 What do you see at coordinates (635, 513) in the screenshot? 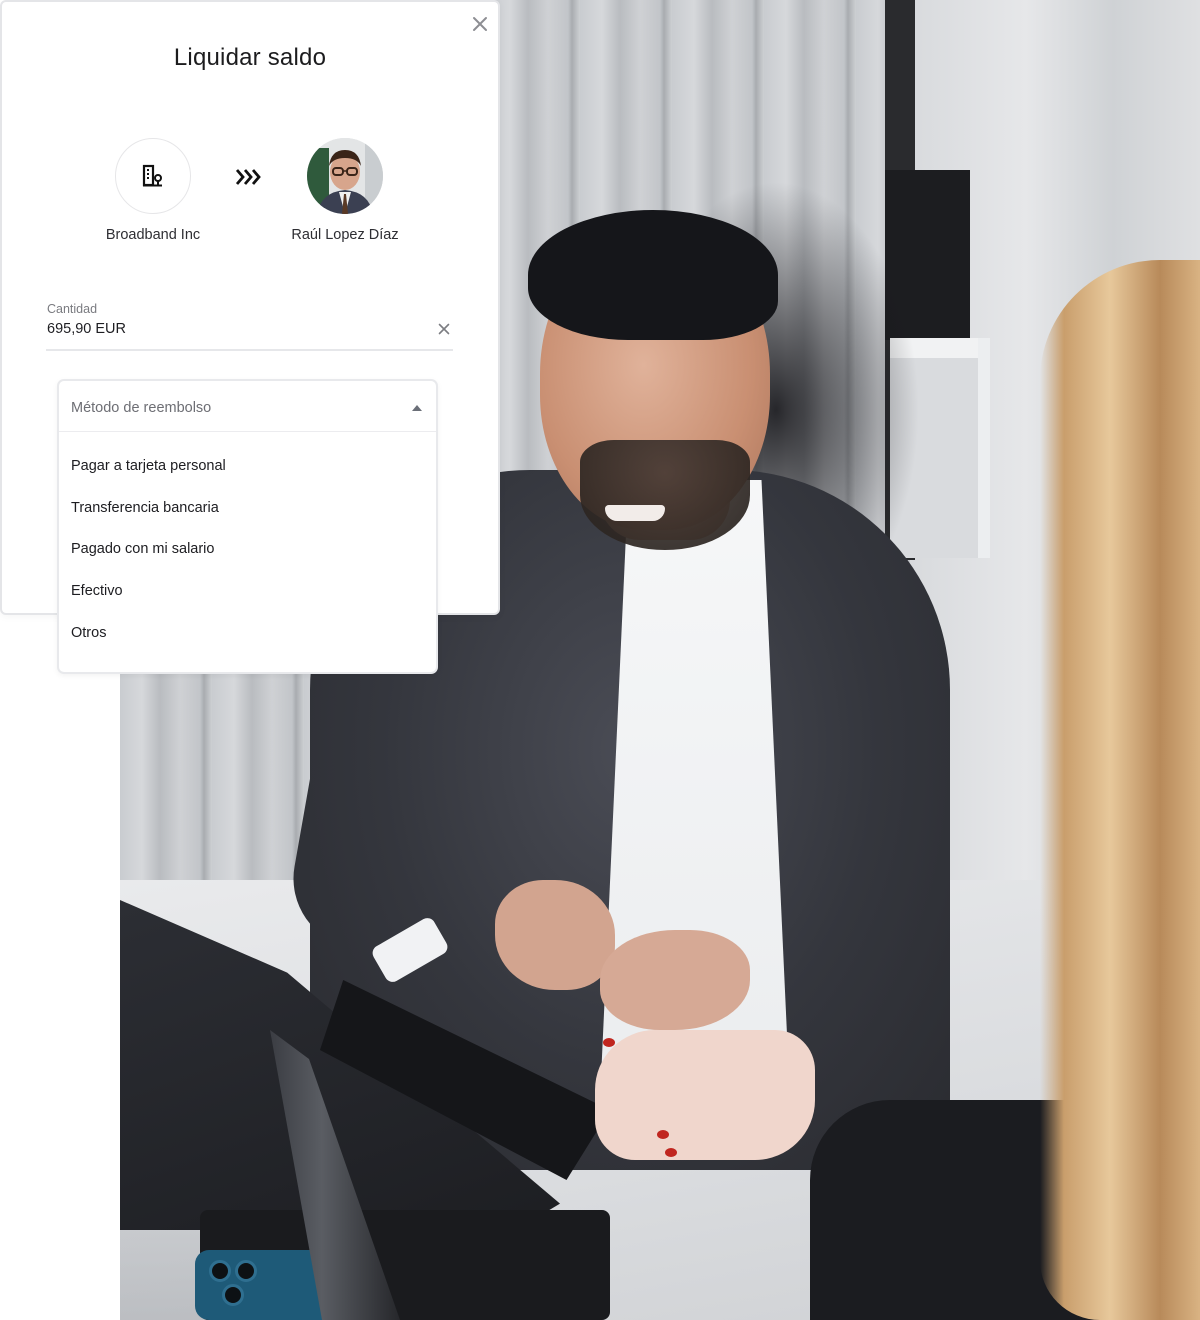
I see `photo-man-mouth` at bounding box center [635, 513].